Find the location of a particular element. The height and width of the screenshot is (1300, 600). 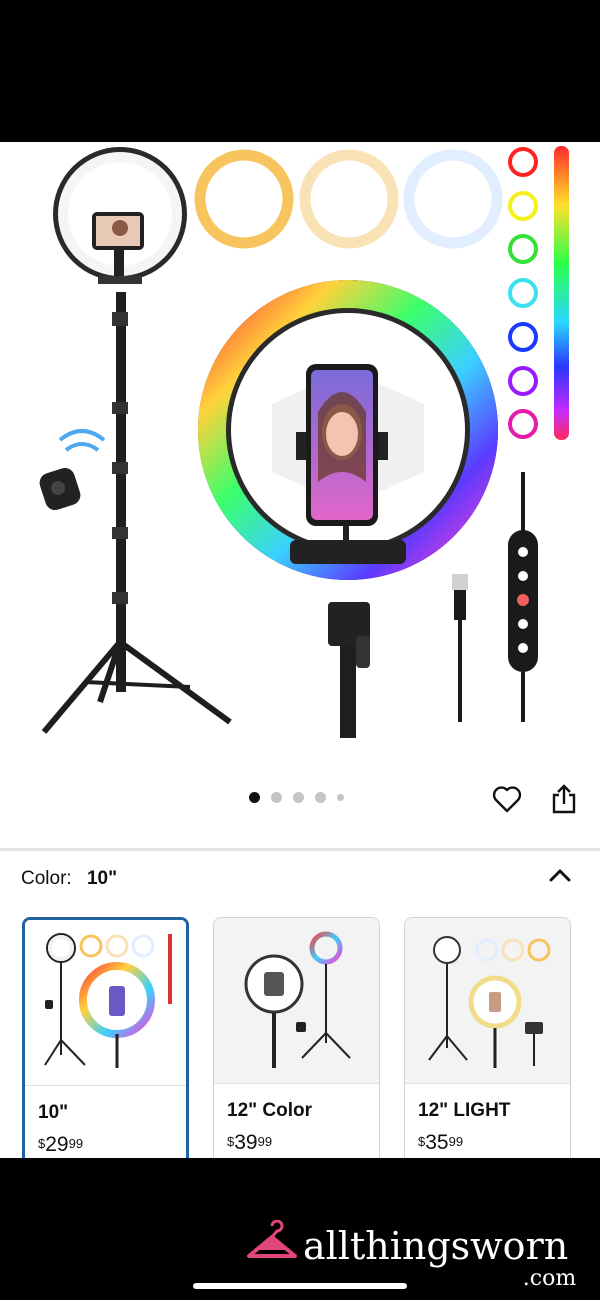

watermark-text: allthingsworn is located at coordinates (436, 1246).